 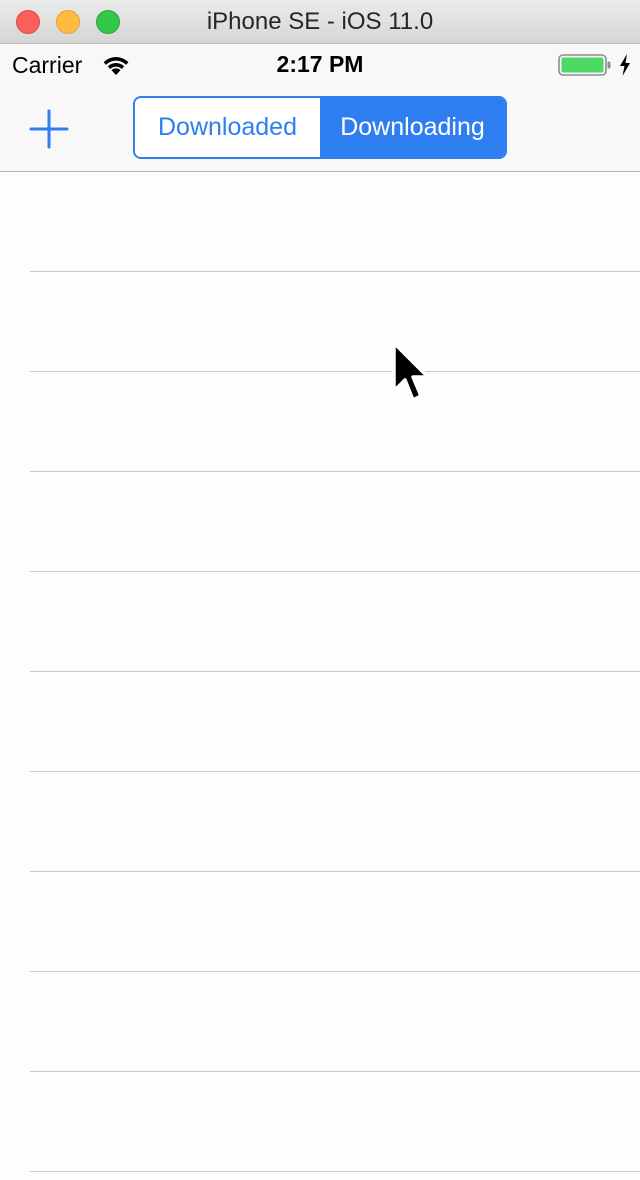 I want to click on row-separator, so click(x=335, y=1171).